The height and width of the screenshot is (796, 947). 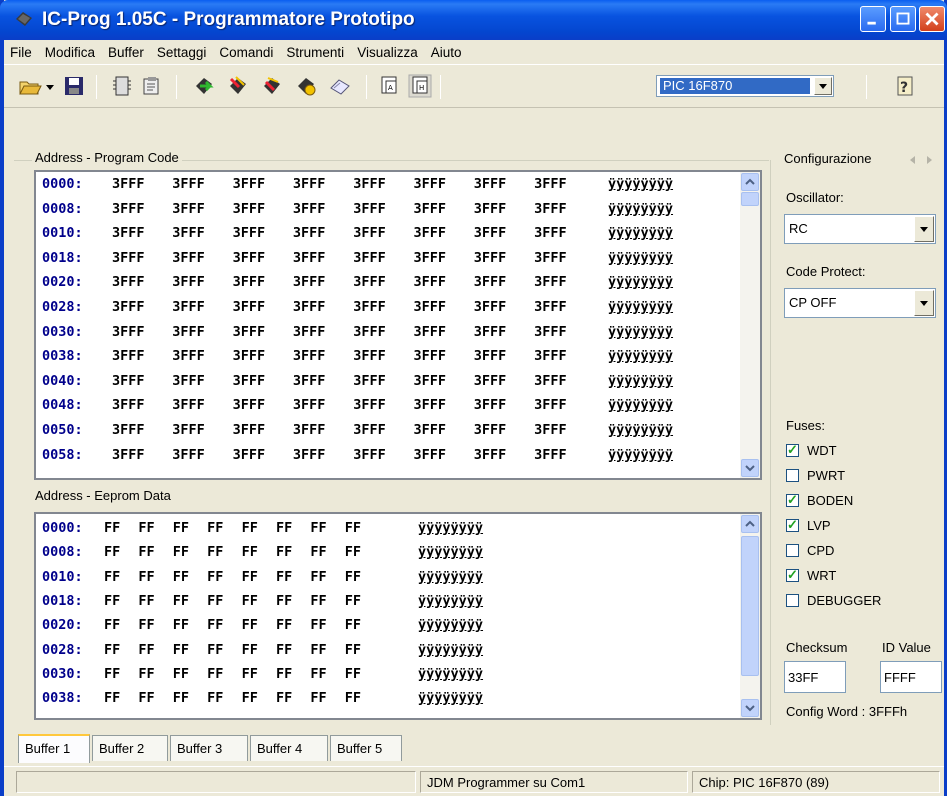 I want to click on dropdown-arrow-icon, so click(x=50, y=86).